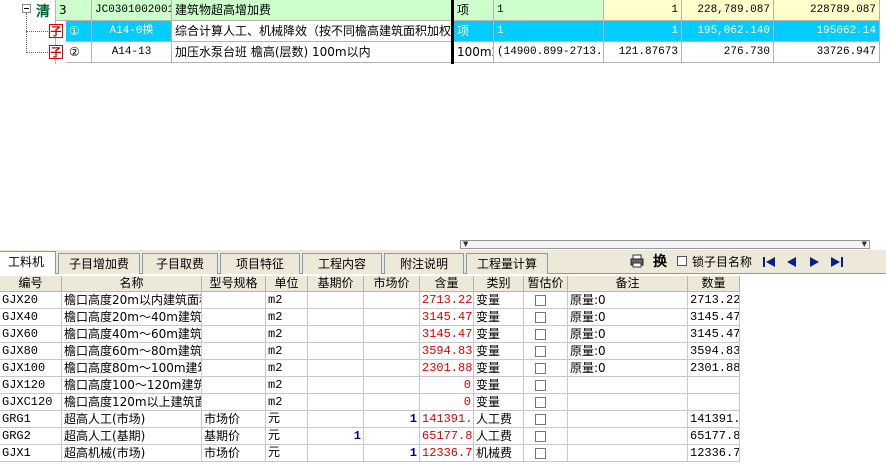  What do you see at coordinates (443, 385) in the screenshot?
I see `resource-row: GJX120檐口高度100～120m建筑面积 m2 0变量` at bounding box center [443, 385].